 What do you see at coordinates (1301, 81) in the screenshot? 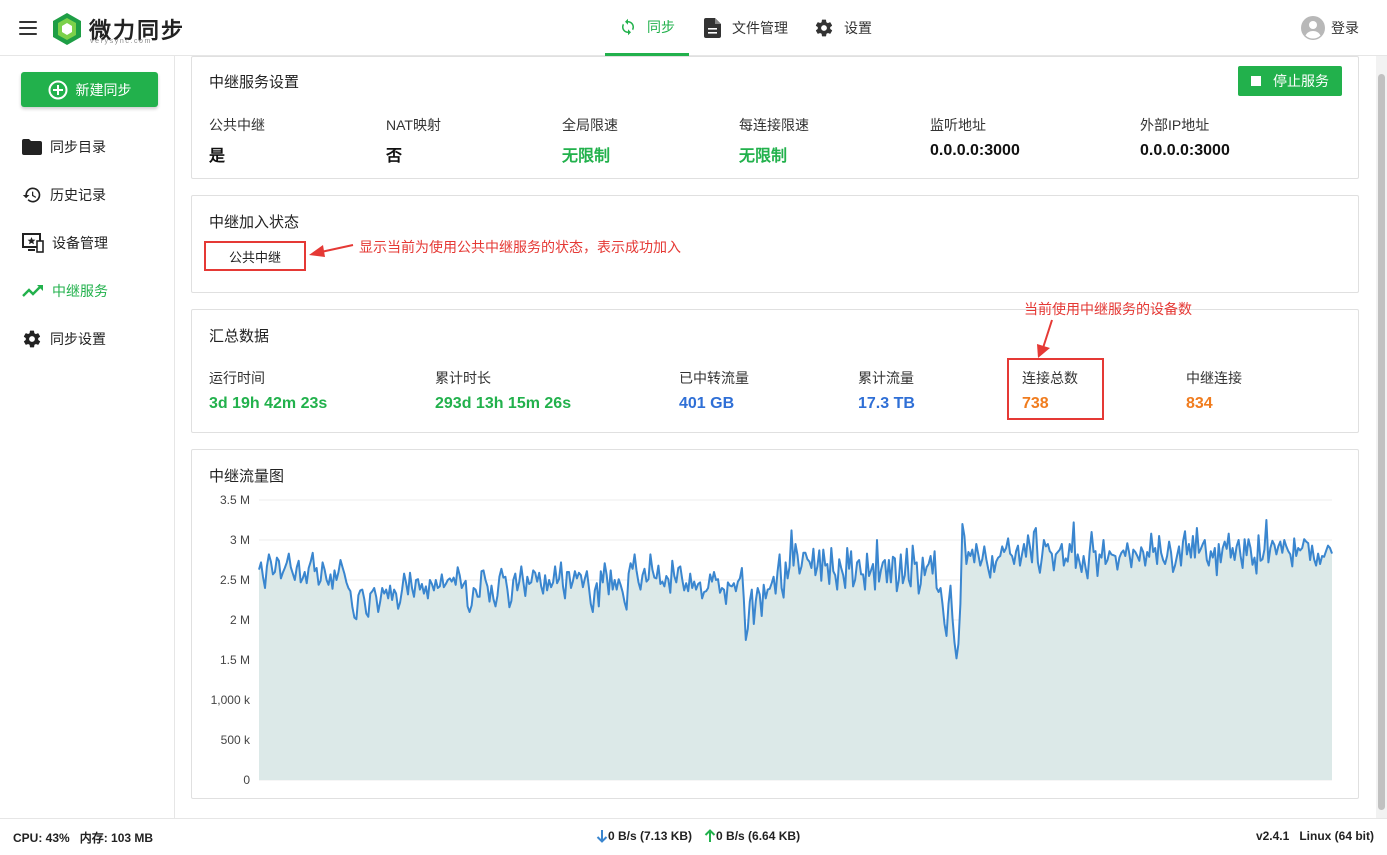
I see `stop-service-label: 停止服务` at bounding box center [1301, 81].